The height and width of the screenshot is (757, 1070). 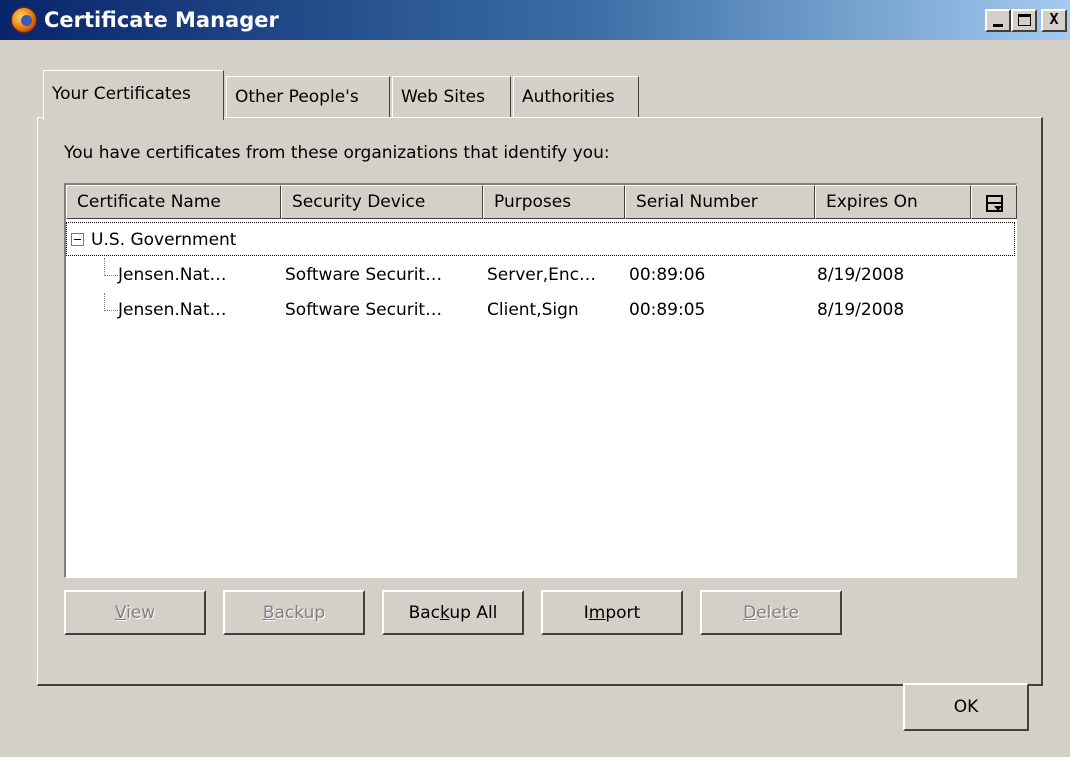 I want to click on tab-web-sites: Web Sites, so click(x=451, y=97).